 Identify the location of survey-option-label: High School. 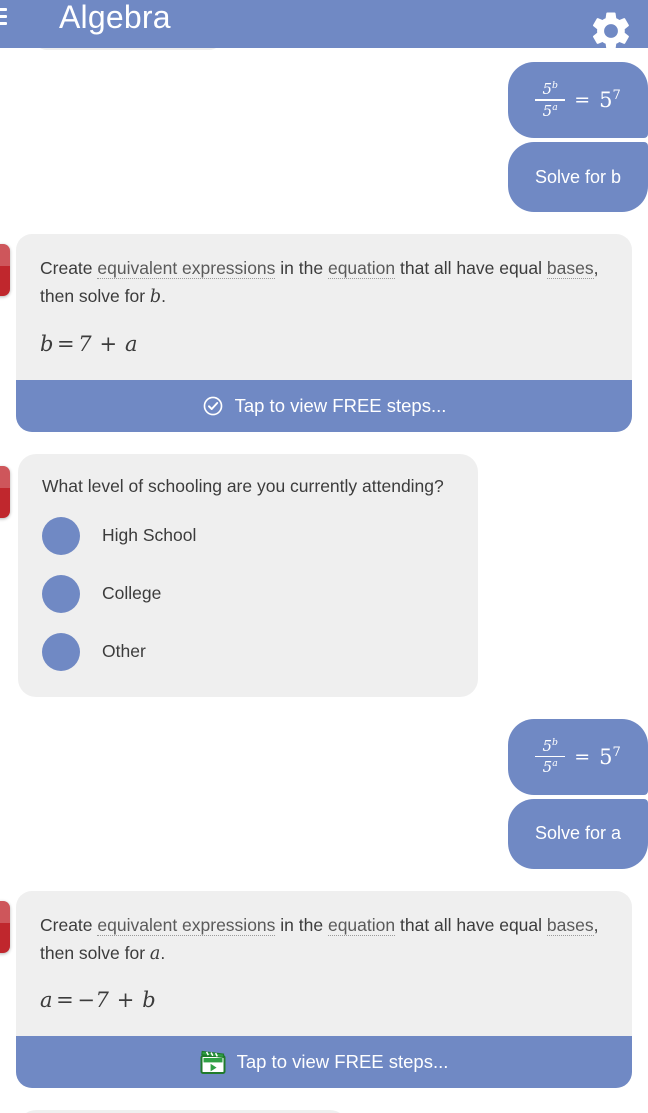
(149, 535).